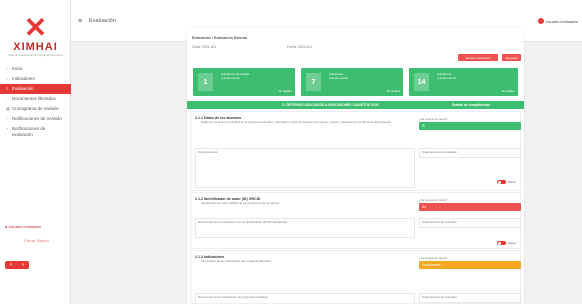 The width and height of the screenshot is (582, 304). I want to click on meta-clave: Clave: 2021-001, so click(204, 47).